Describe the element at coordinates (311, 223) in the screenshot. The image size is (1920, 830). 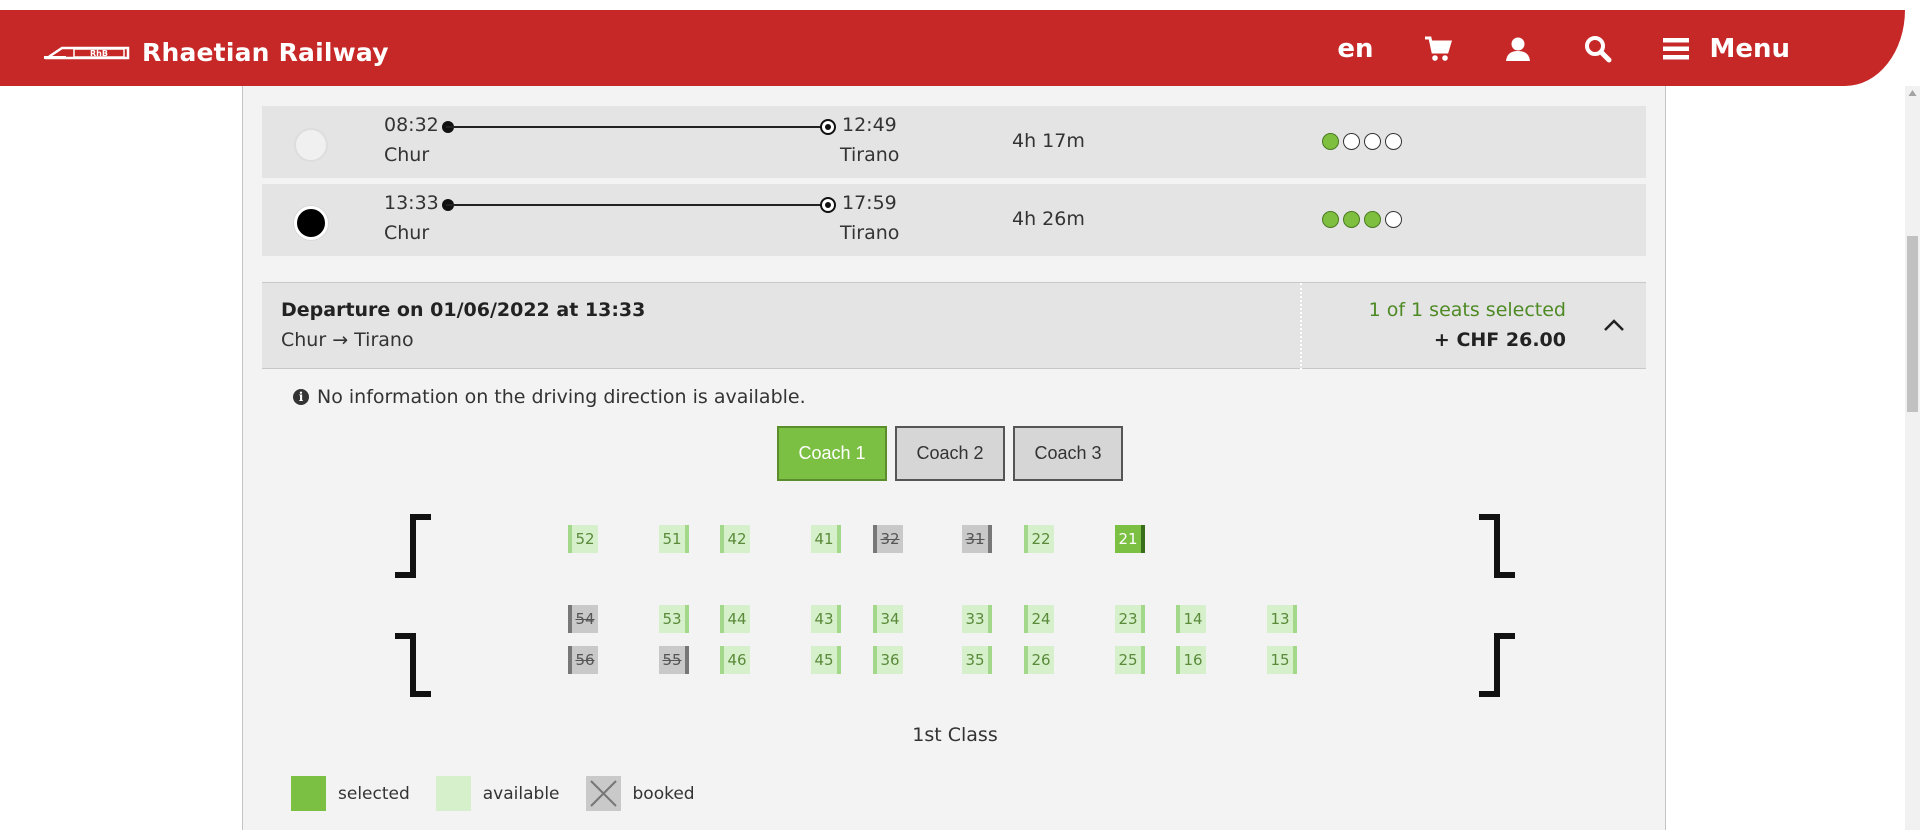
I see `connection-radio-selected` at that location.